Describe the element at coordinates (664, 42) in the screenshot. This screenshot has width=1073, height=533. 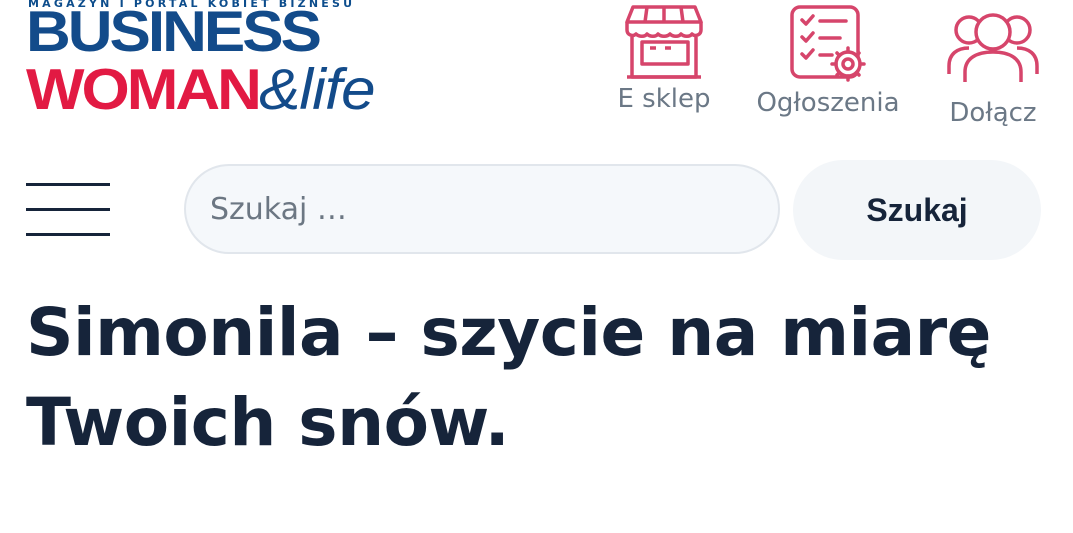
I see `shop-icon` at that location.